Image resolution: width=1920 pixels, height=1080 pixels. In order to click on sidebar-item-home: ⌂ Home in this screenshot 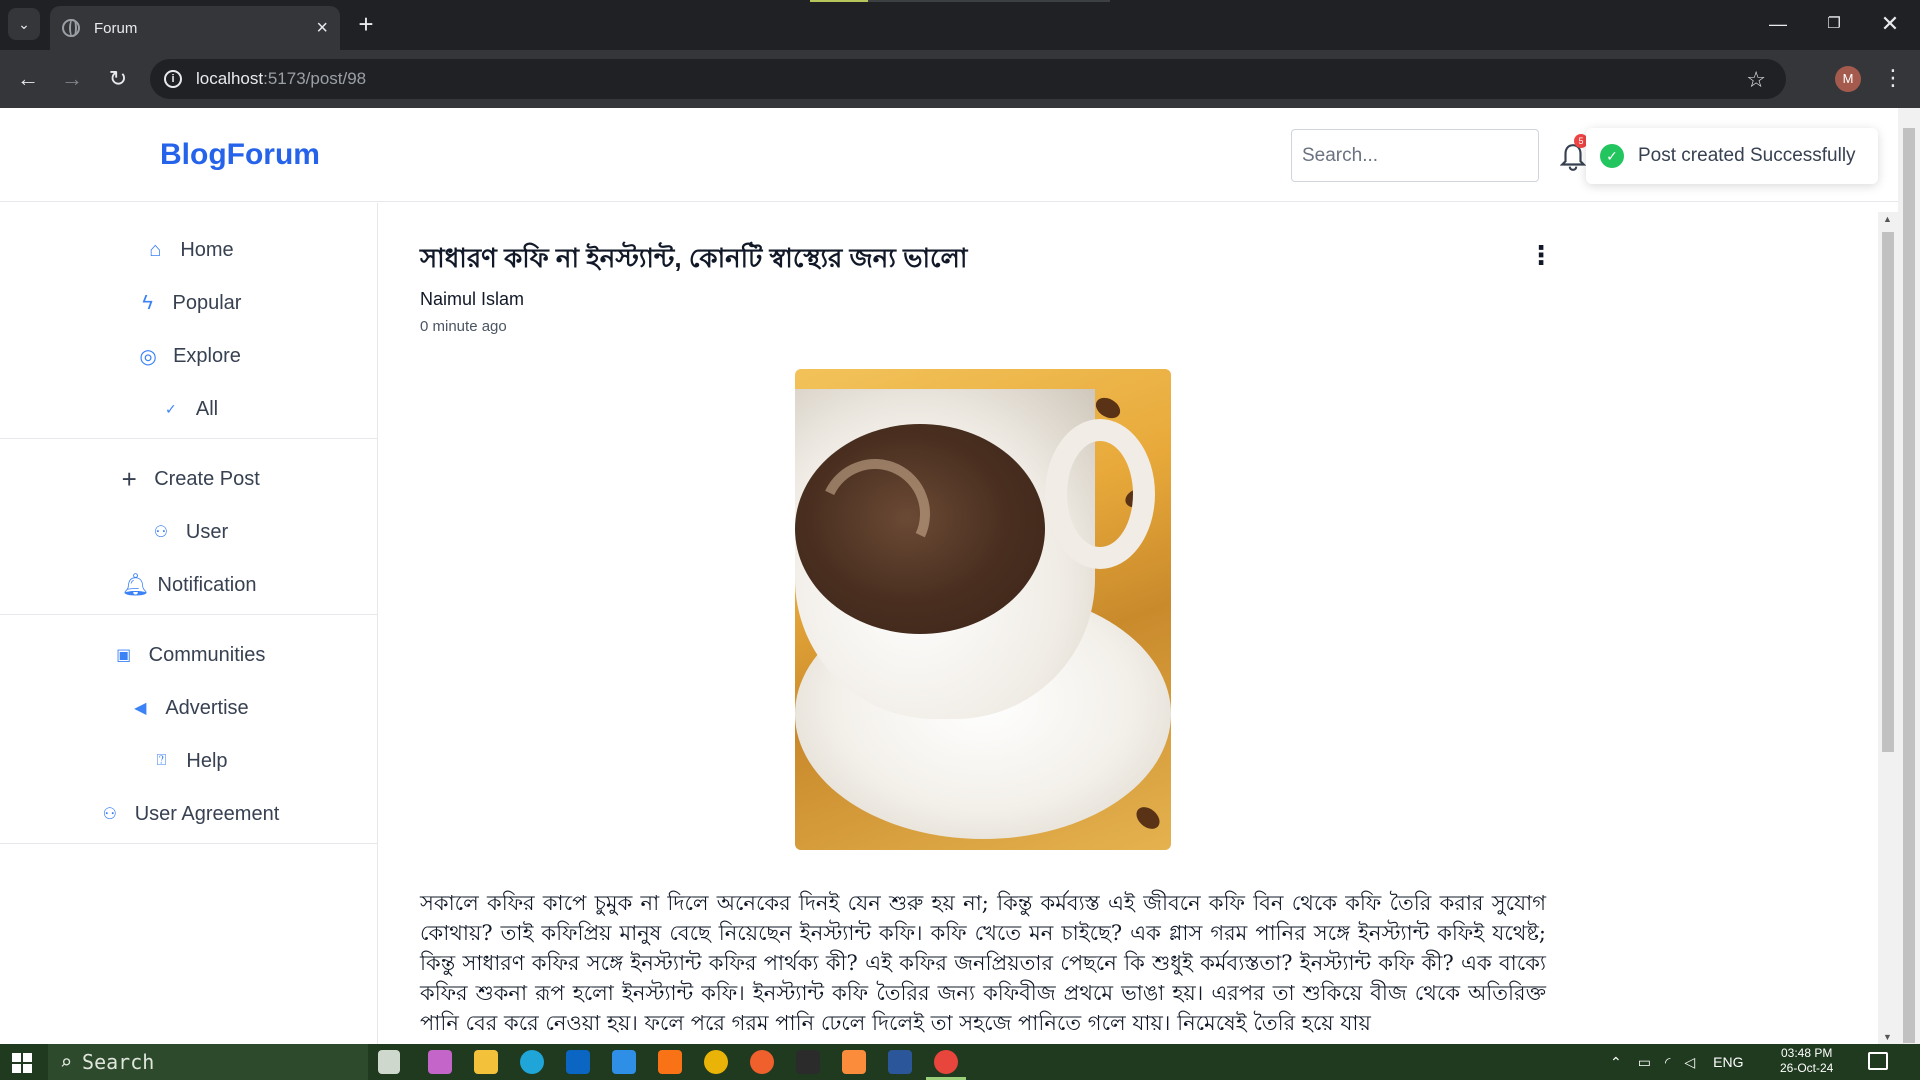, I will do `click(189, 250)`.